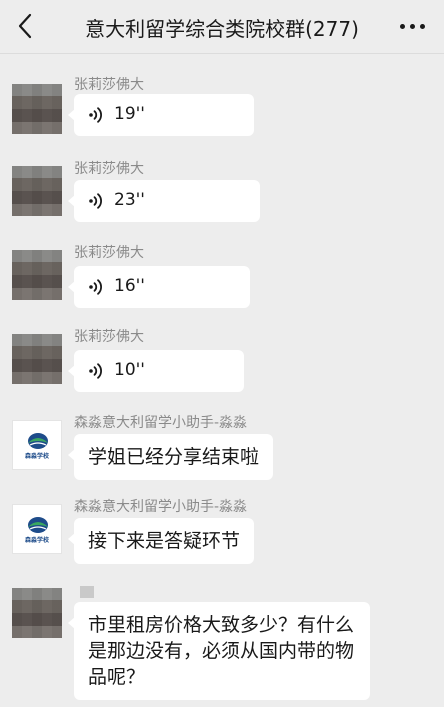  Describe the element at coordinates (174, 457) in the screenshot. I see `message-text: 学姐已经分享结束啦` at that location.